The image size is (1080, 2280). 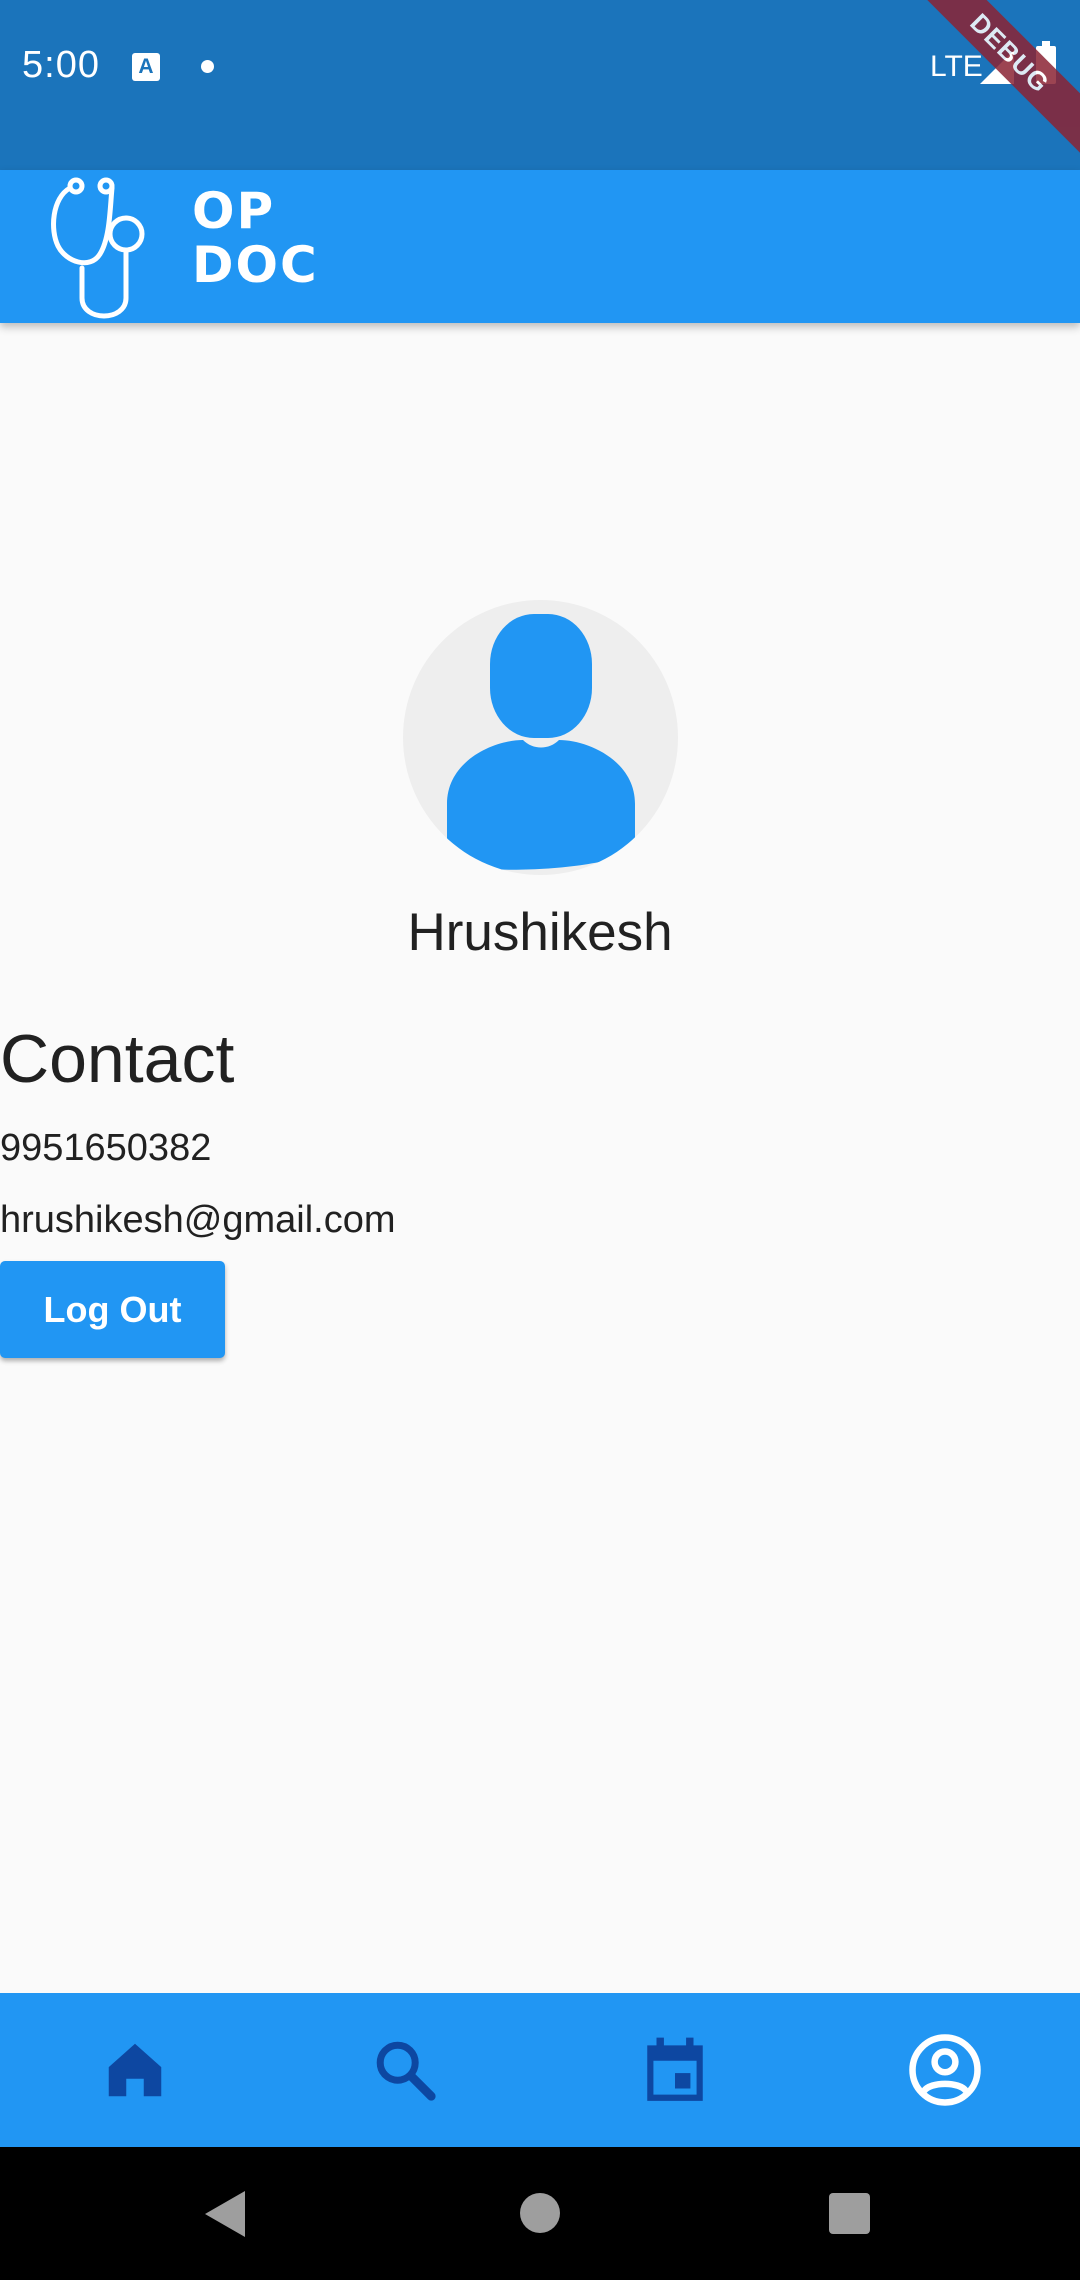 What do you see at coordinates (198, 1220) in the screenshot?
I see `contact-email: hrushikesh@gmail.com` at bounding box center [198, 1220].